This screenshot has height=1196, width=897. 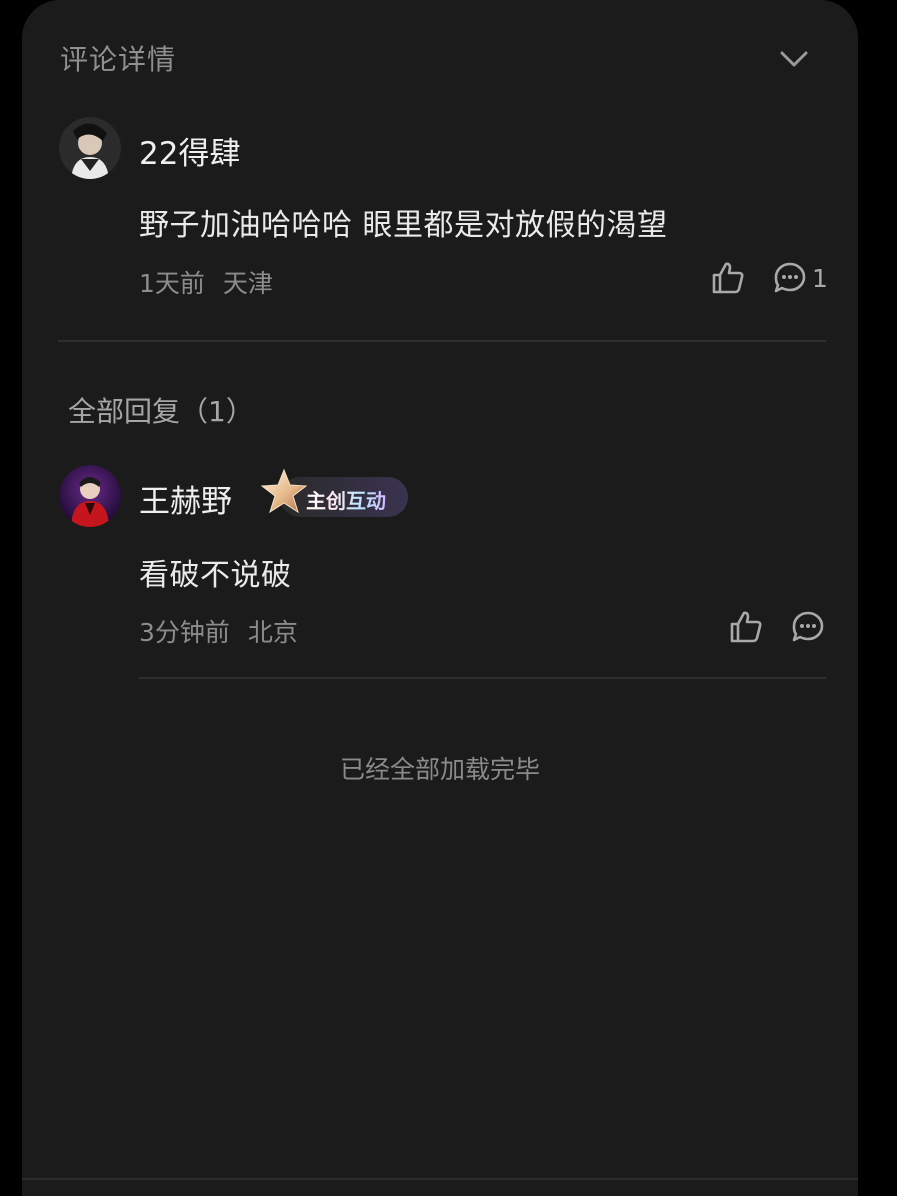 I want to click on end-of-list-text: 已经全部加载完毕, so click(x=439, y=769).